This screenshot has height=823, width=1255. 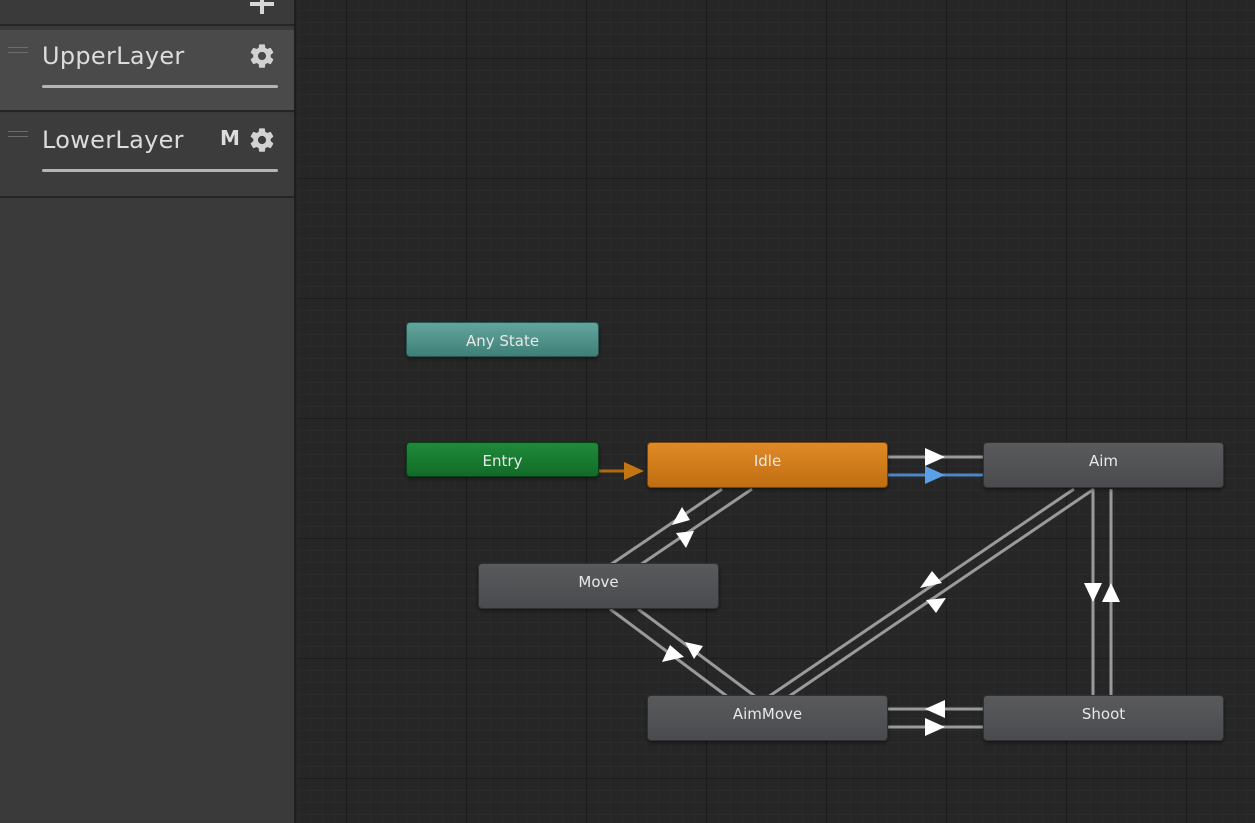 What do you see at coordinates (502, 459) in the screenshot?
I see `state-entry: Entry` at bounding box center [502, 459].